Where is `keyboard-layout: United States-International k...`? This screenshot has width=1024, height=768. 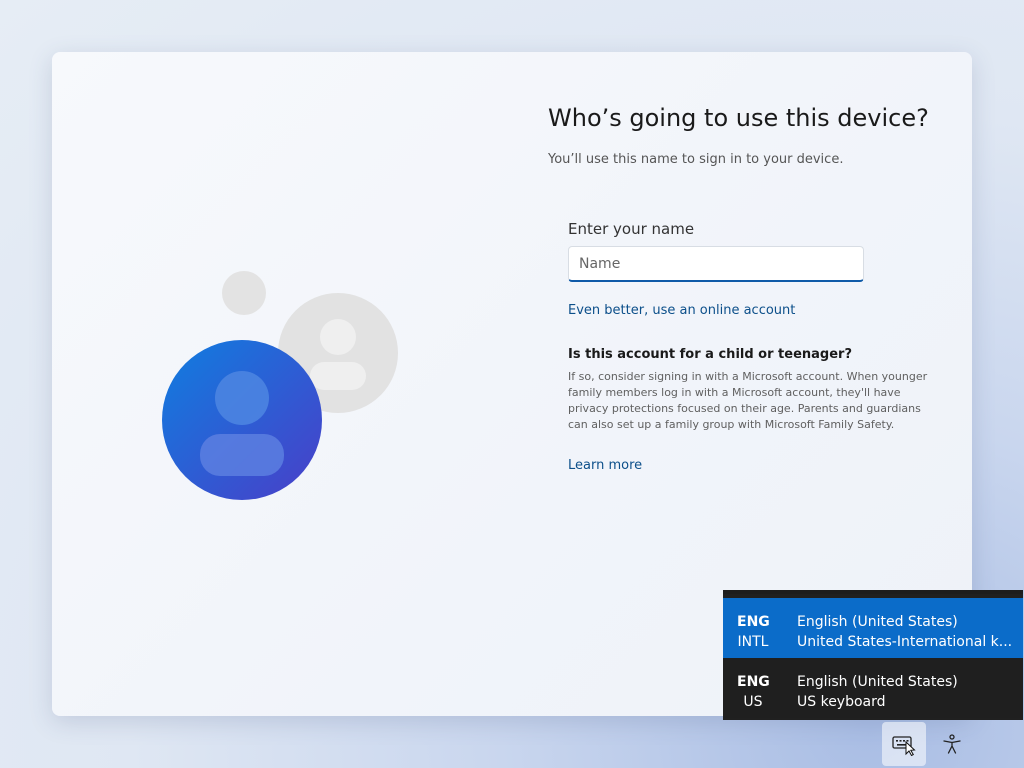
keyboard-layout: United States-International k... is located at coordinates (905, 642).